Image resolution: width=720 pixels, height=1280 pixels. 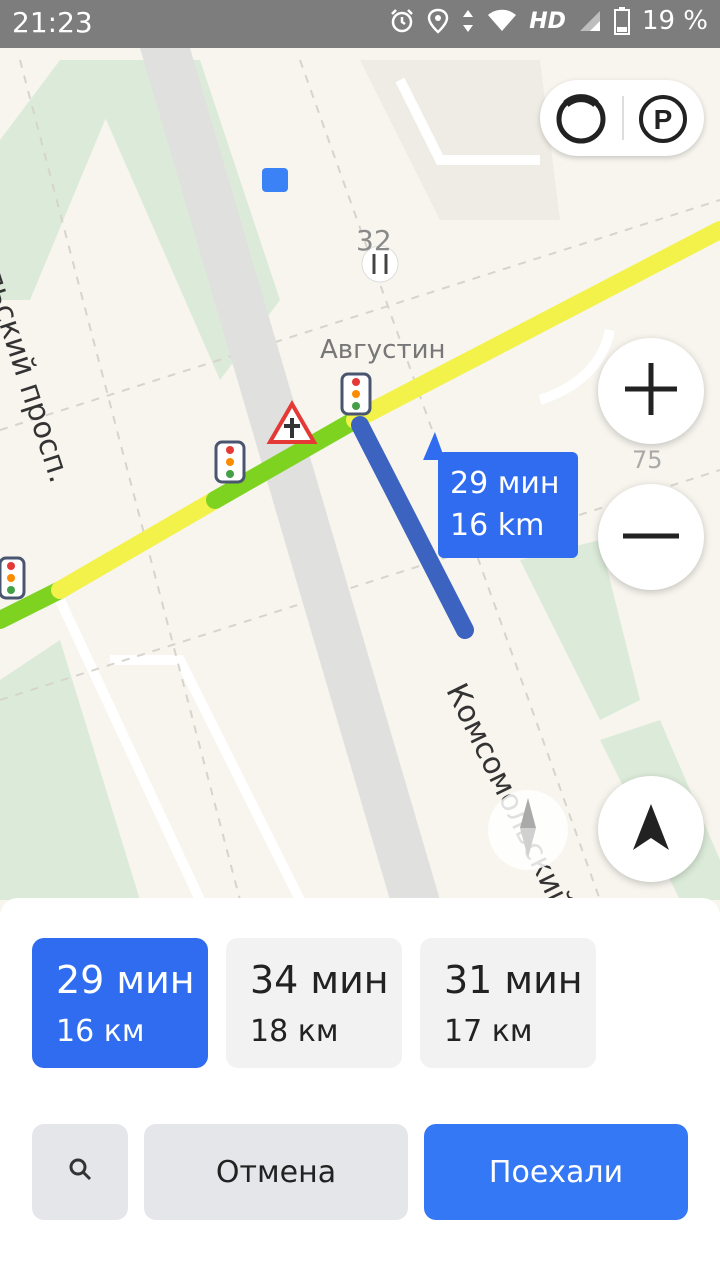 I want to click on wifi-icon, so click(x=502, y=21).